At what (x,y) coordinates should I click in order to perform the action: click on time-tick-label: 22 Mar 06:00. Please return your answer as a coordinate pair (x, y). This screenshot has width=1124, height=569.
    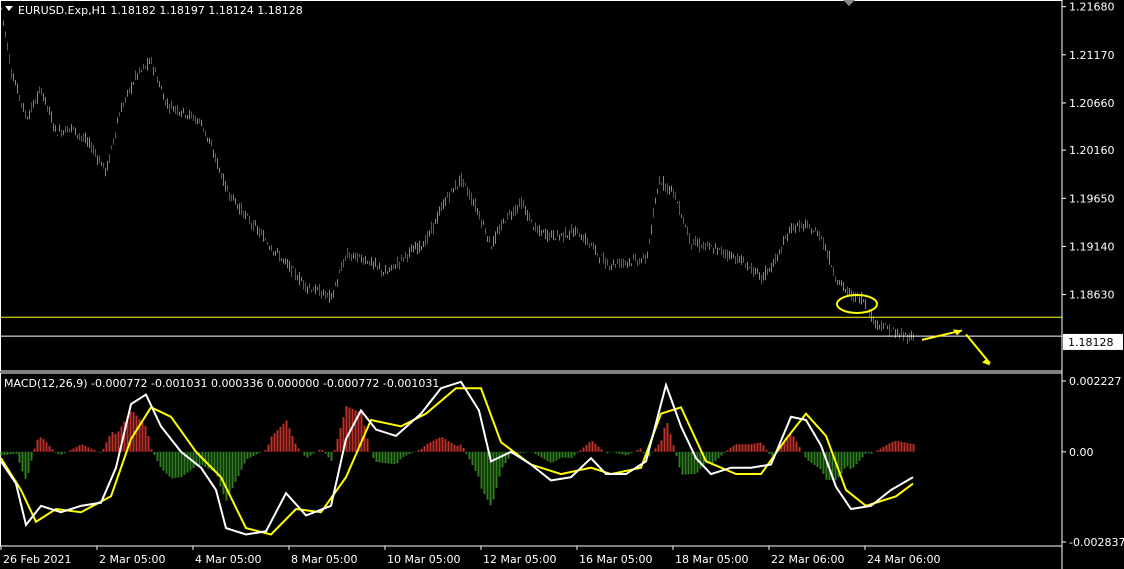
    Looking at the image, I should click on (807, 559).